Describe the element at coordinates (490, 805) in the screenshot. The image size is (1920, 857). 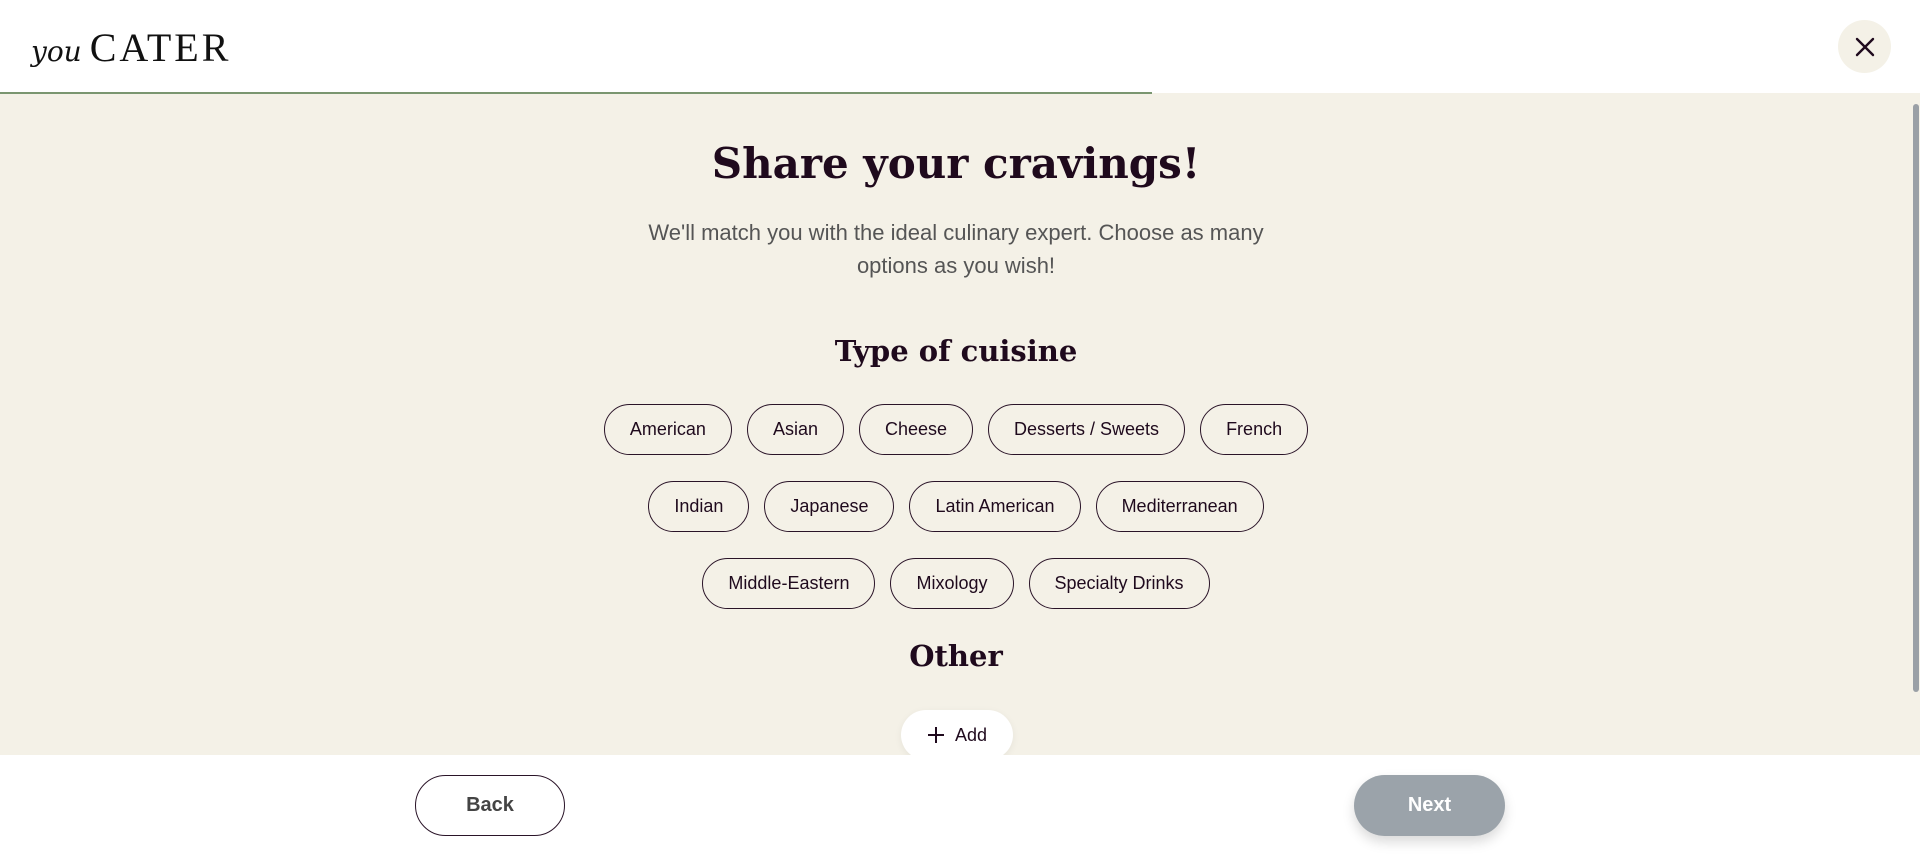
I see `back-button: Back` at that location.